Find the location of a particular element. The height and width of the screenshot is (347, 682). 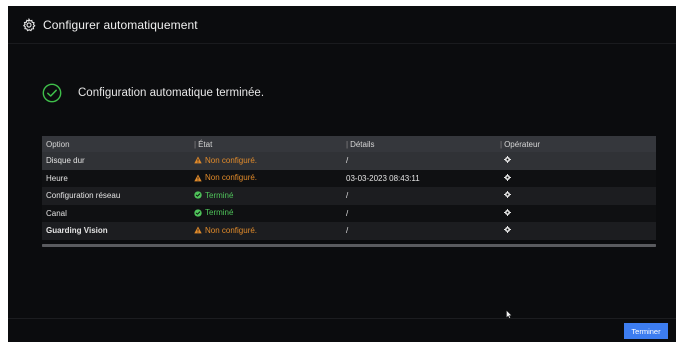

mouse-pointer-icon is located at coordinates (509, 312).